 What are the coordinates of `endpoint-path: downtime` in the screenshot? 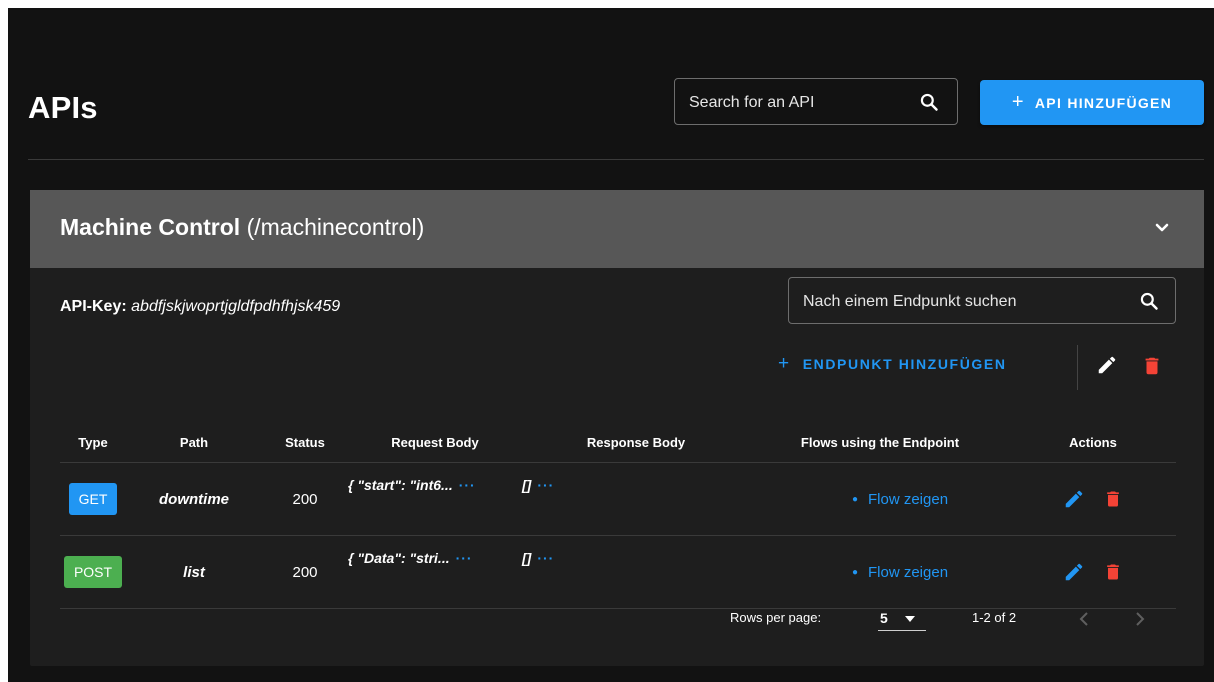 It's located at (194, 499).